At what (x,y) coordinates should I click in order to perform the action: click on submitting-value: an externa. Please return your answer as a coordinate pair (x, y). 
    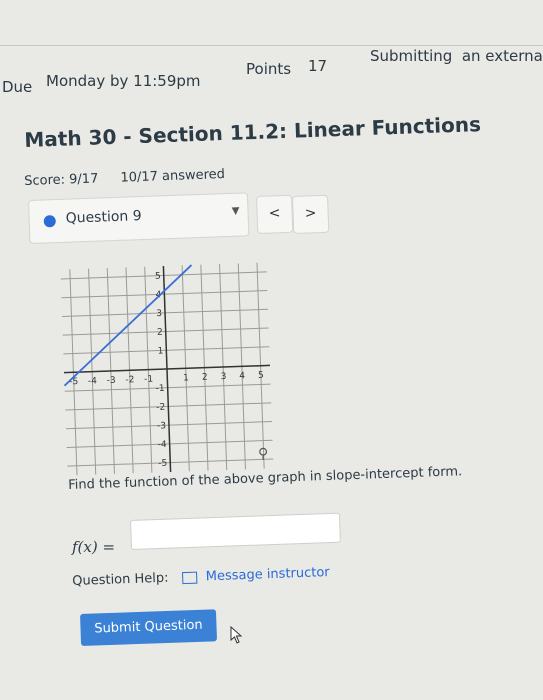
    Looking at the image, I should click on (502, 56).